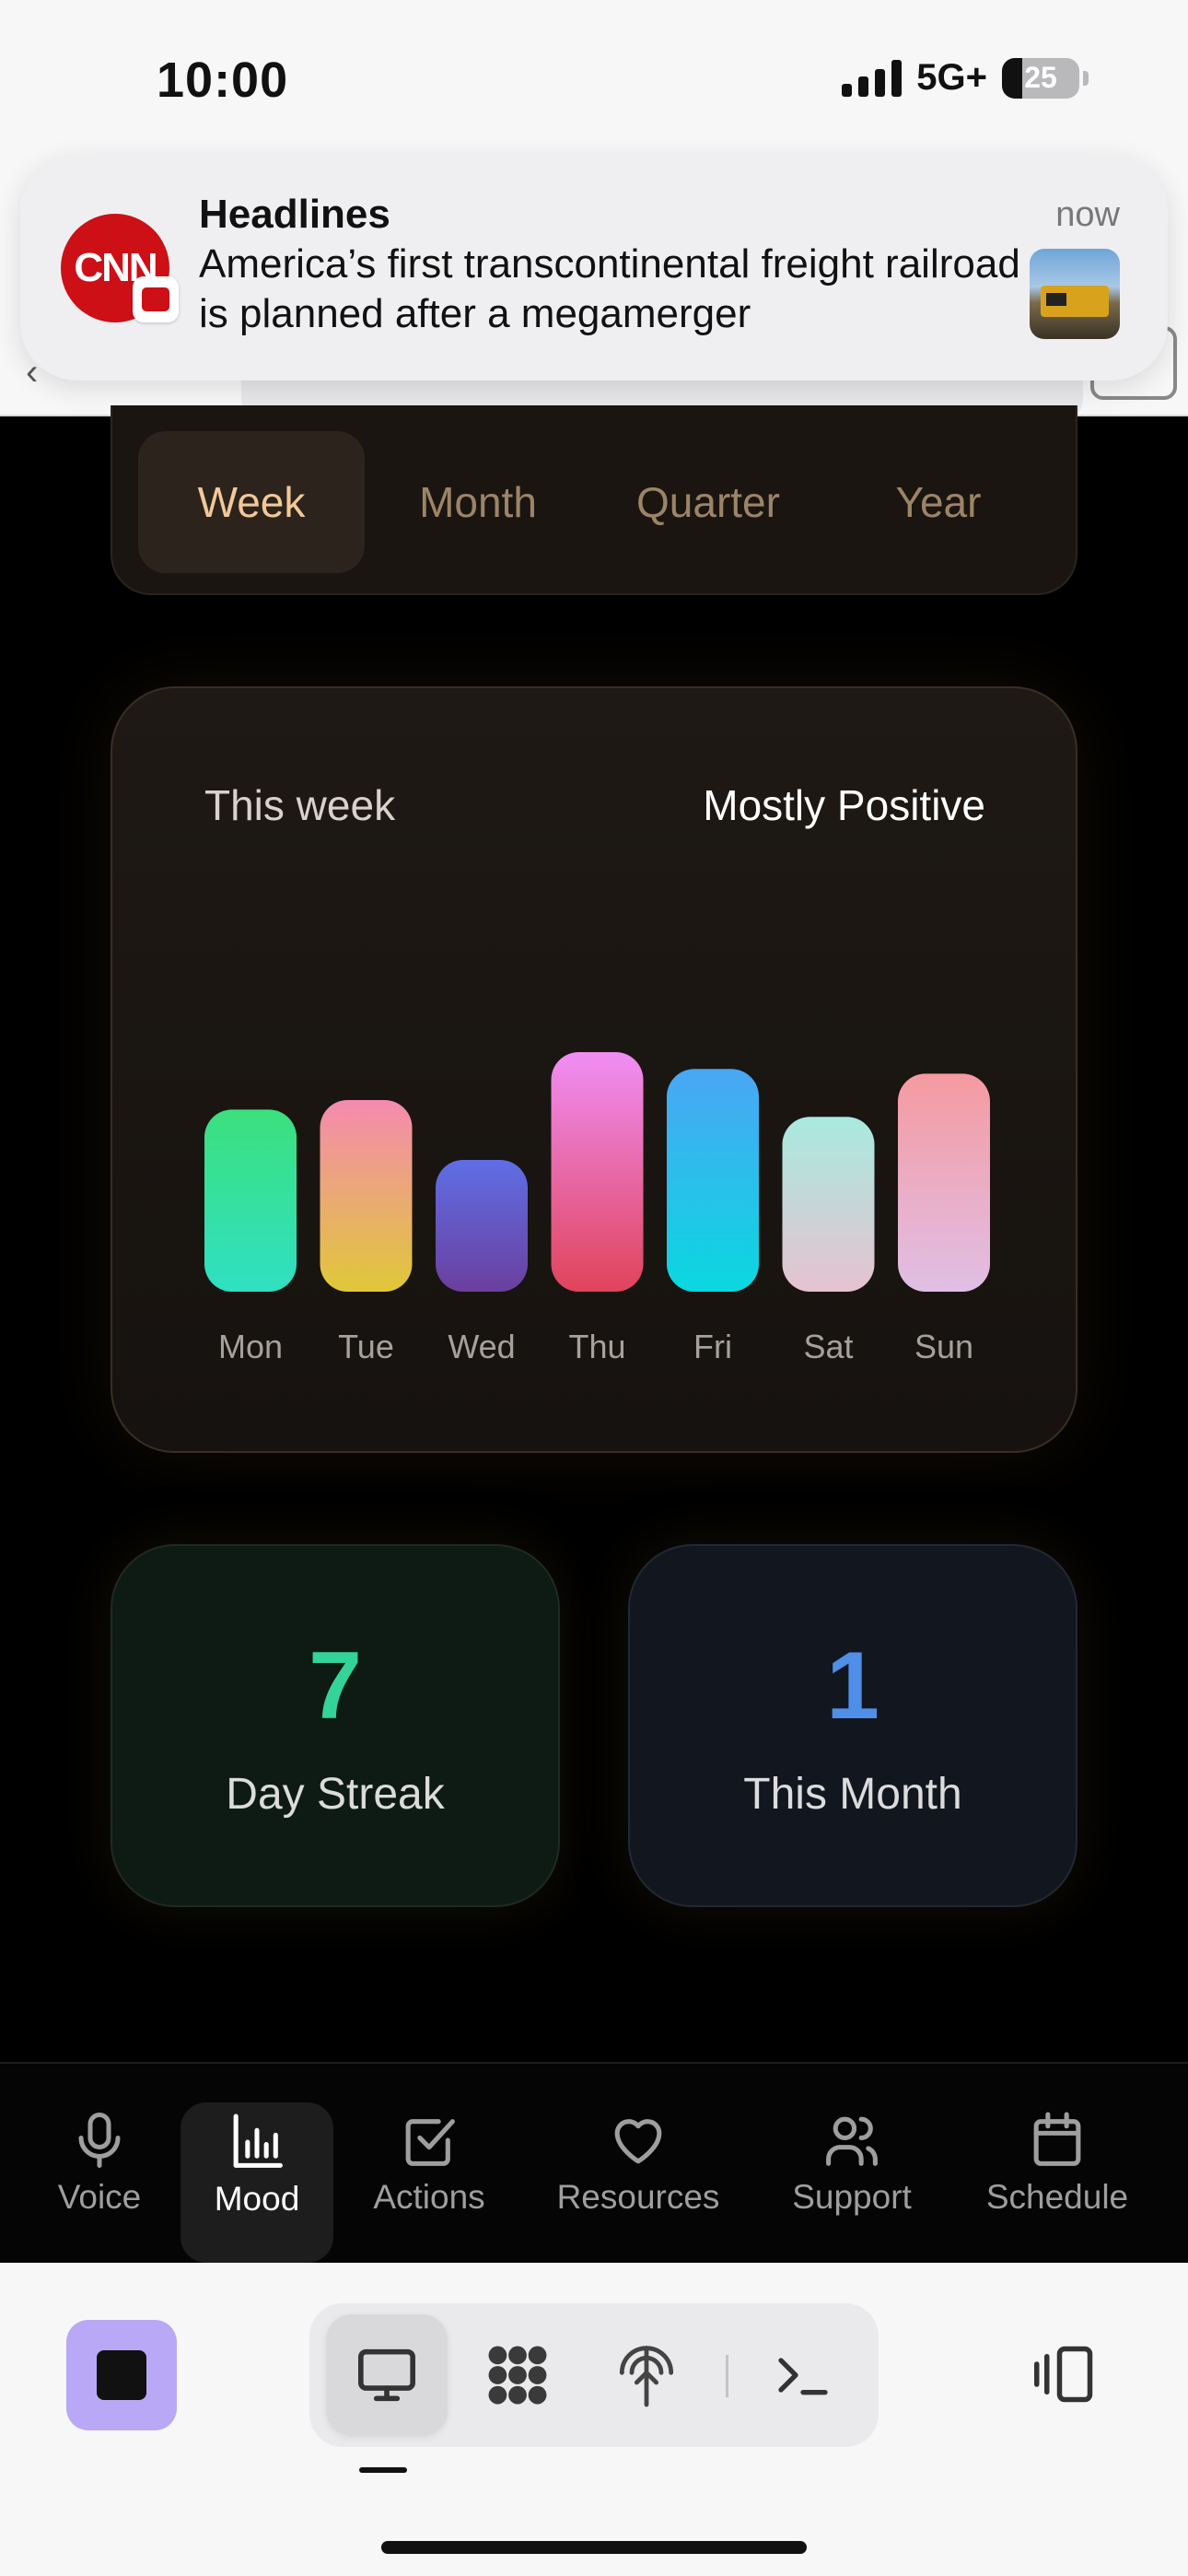 The image size is (1188, 2576). Describe the element at coordinates (944, 1182) in the screenshot. I see `mood-bar-sun` at that location.